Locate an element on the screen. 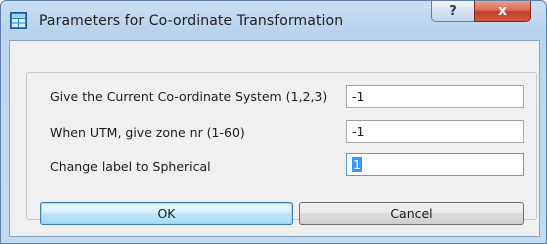 This screenshot has width=547, height=244. ok-button-label: OK is located at coordinates (166, 213).